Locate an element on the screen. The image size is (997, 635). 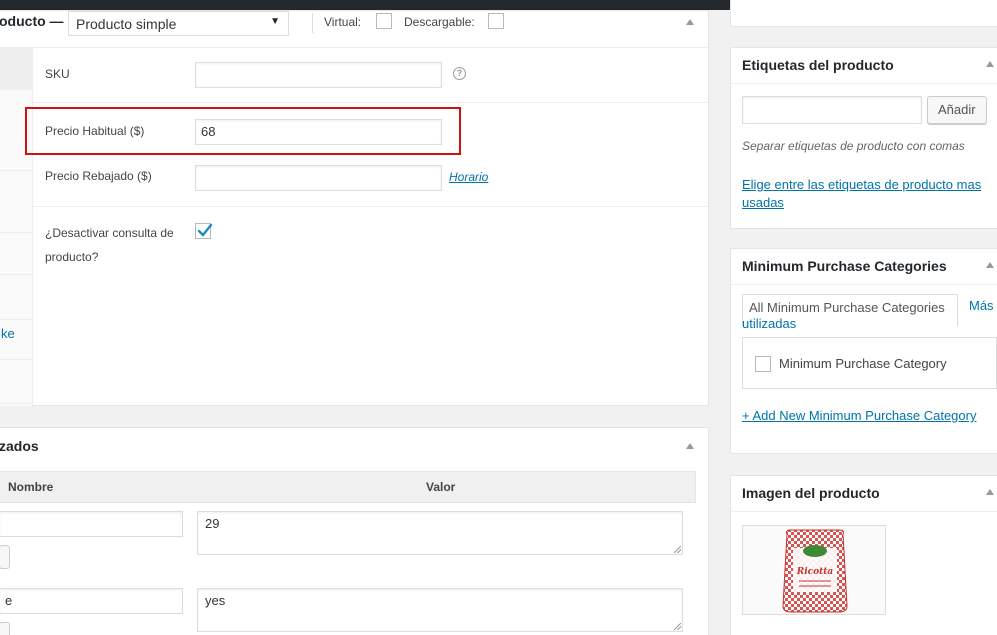
attribute-name-input is located at coordinates (91, 524).